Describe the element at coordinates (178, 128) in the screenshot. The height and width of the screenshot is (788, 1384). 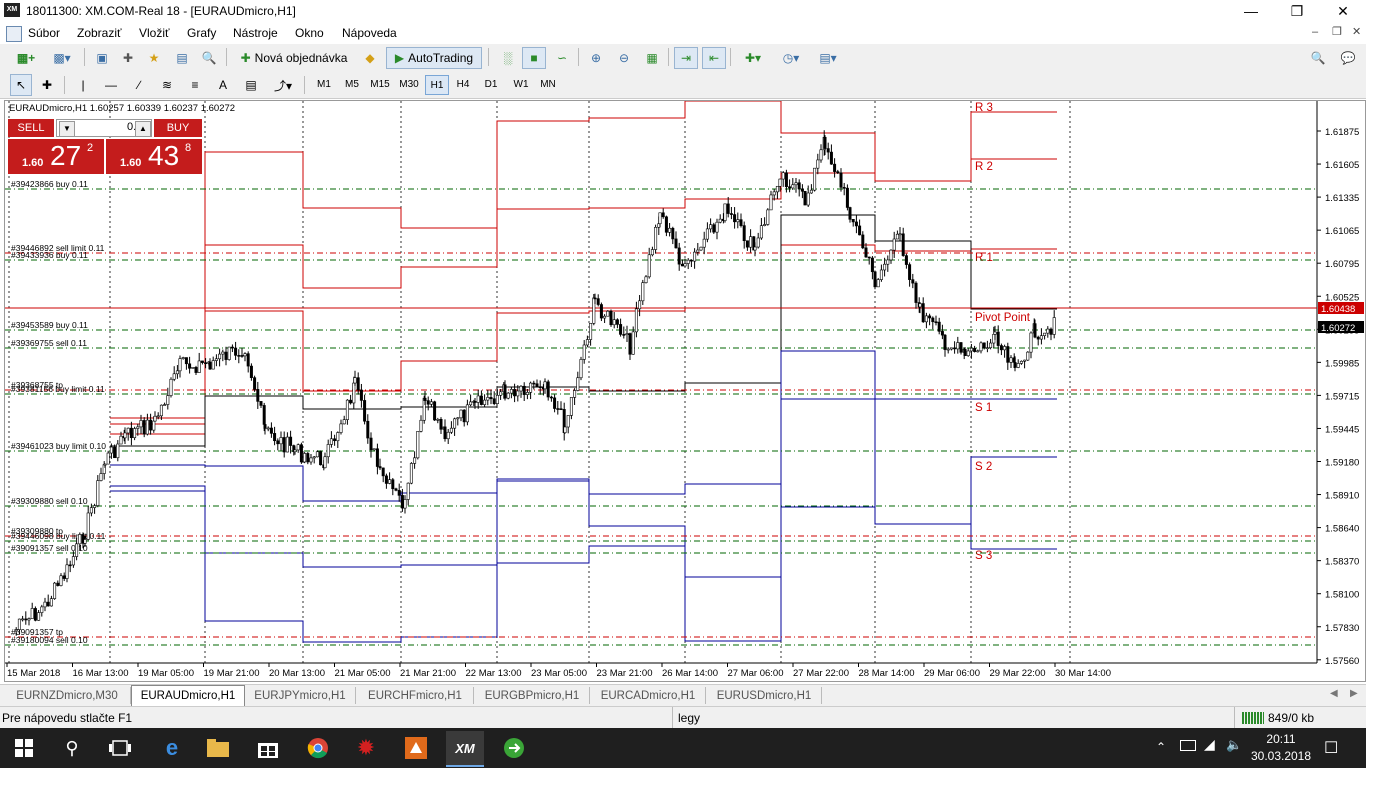
I see `buy-button: BUY` at that location.